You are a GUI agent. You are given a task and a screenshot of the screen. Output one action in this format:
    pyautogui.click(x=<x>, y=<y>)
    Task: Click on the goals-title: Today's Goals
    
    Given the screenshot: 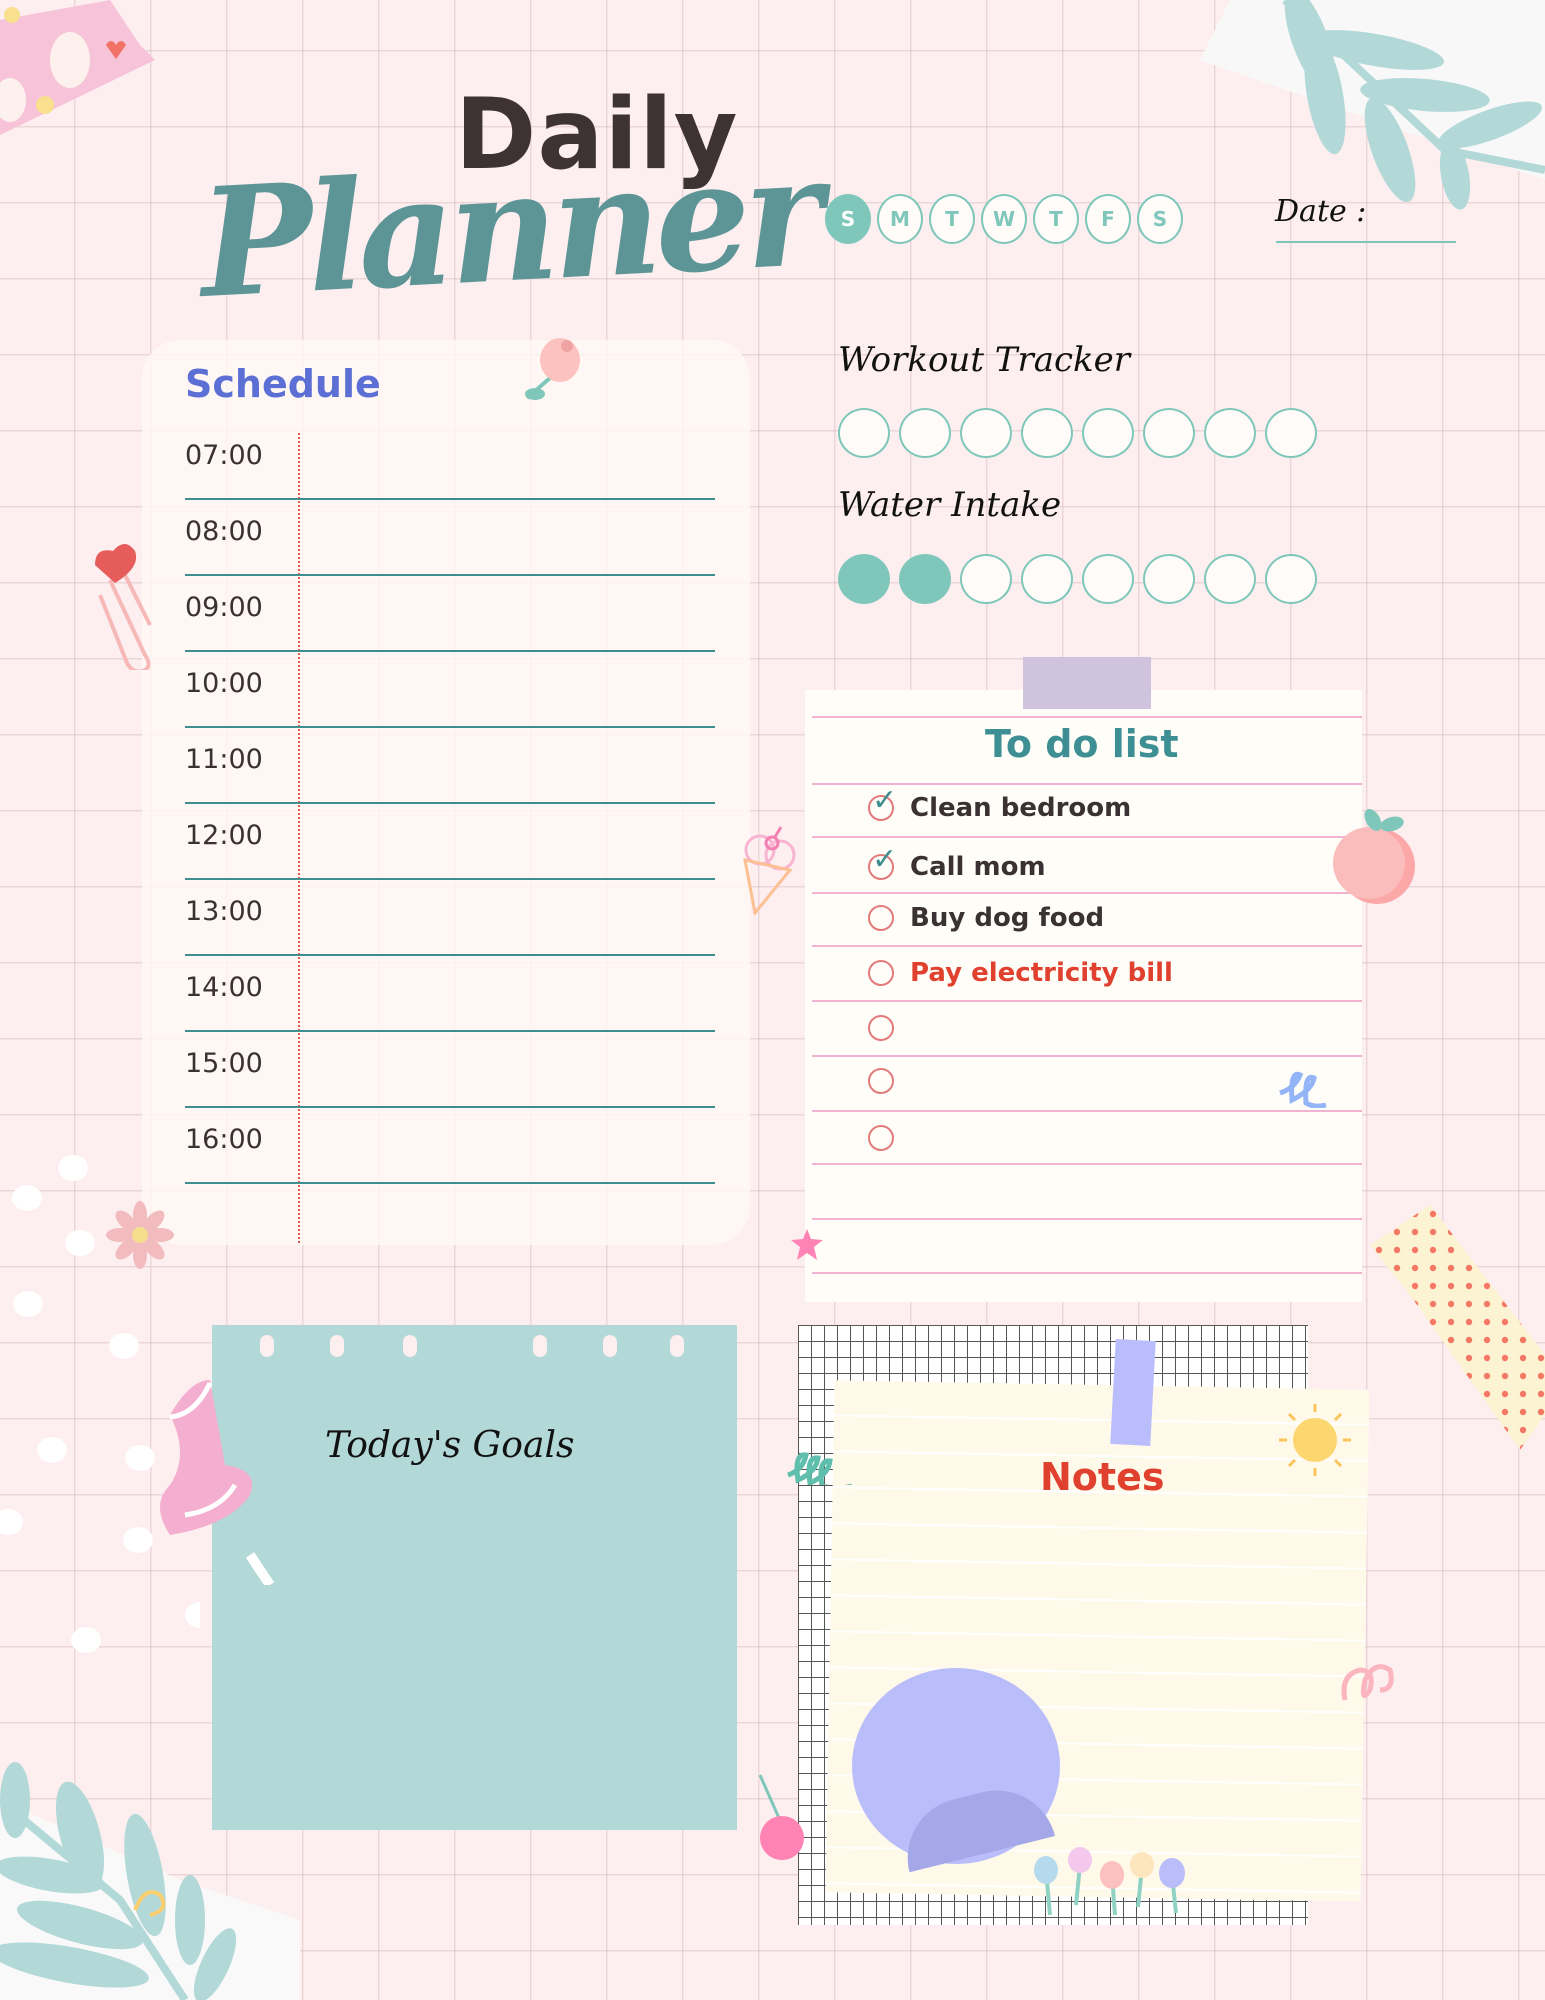 What is the action you would take?
    pyautogui.click(x=450, y=1445)
    